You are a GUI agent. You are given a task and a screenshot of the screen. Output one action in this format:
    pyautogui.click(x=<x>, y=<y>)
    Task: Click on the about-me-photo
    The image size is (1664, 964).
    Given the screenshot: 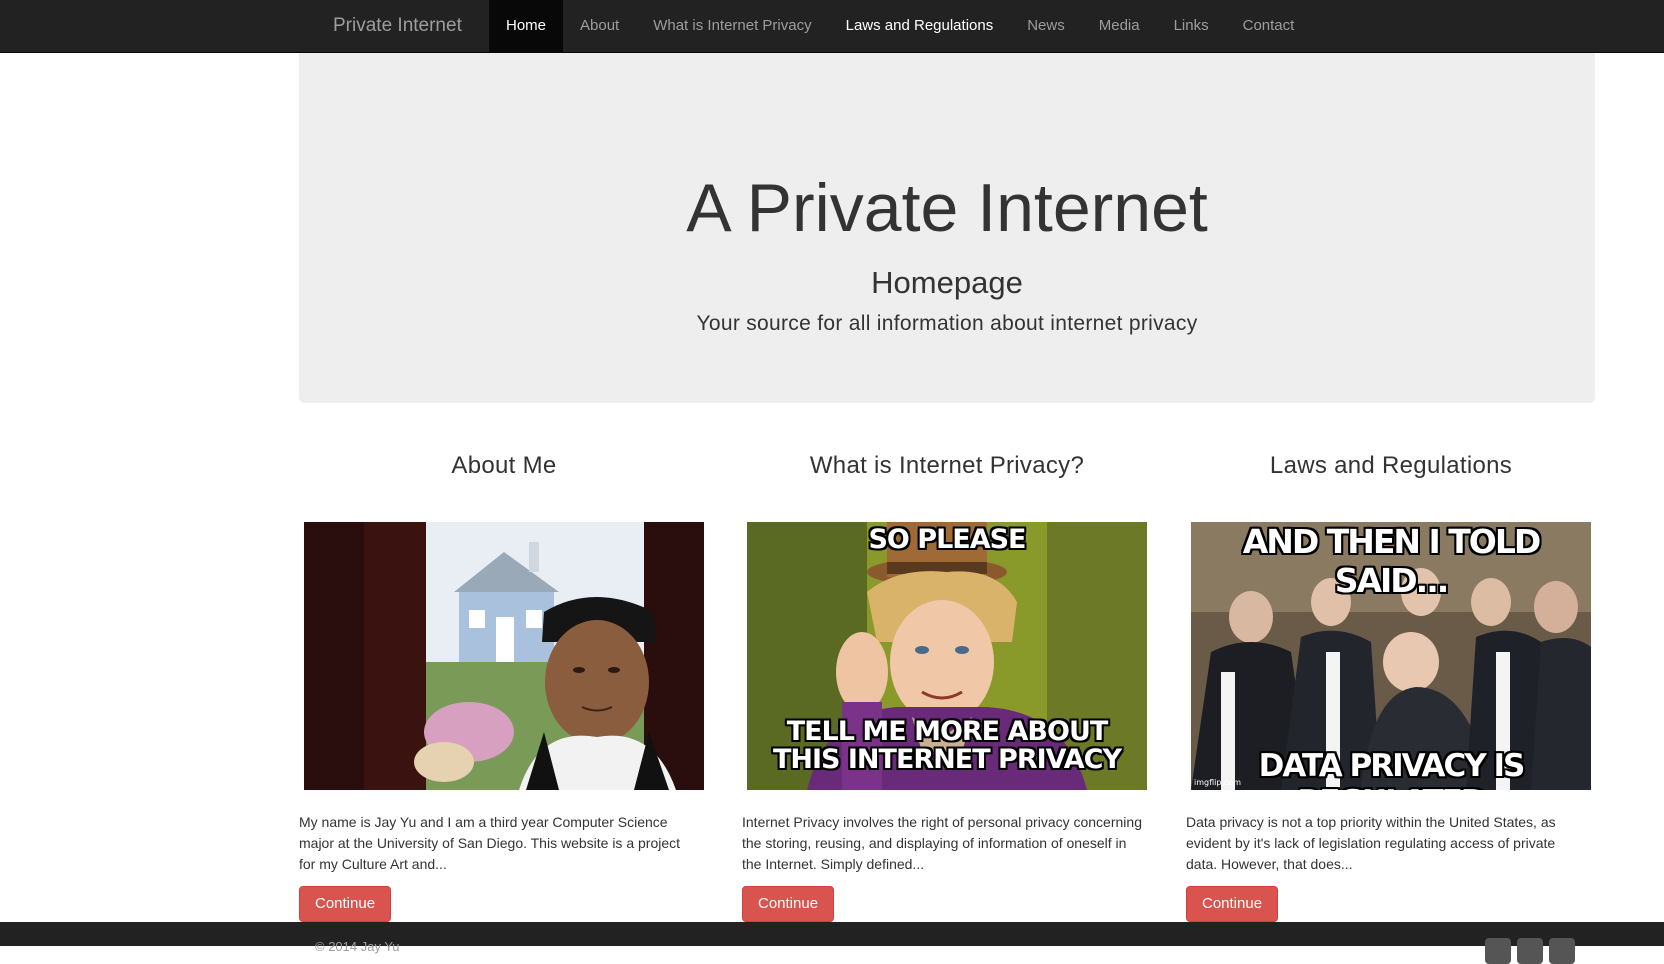 What is the action you would take?
    pyautogui.click(x=504, y=656)
    